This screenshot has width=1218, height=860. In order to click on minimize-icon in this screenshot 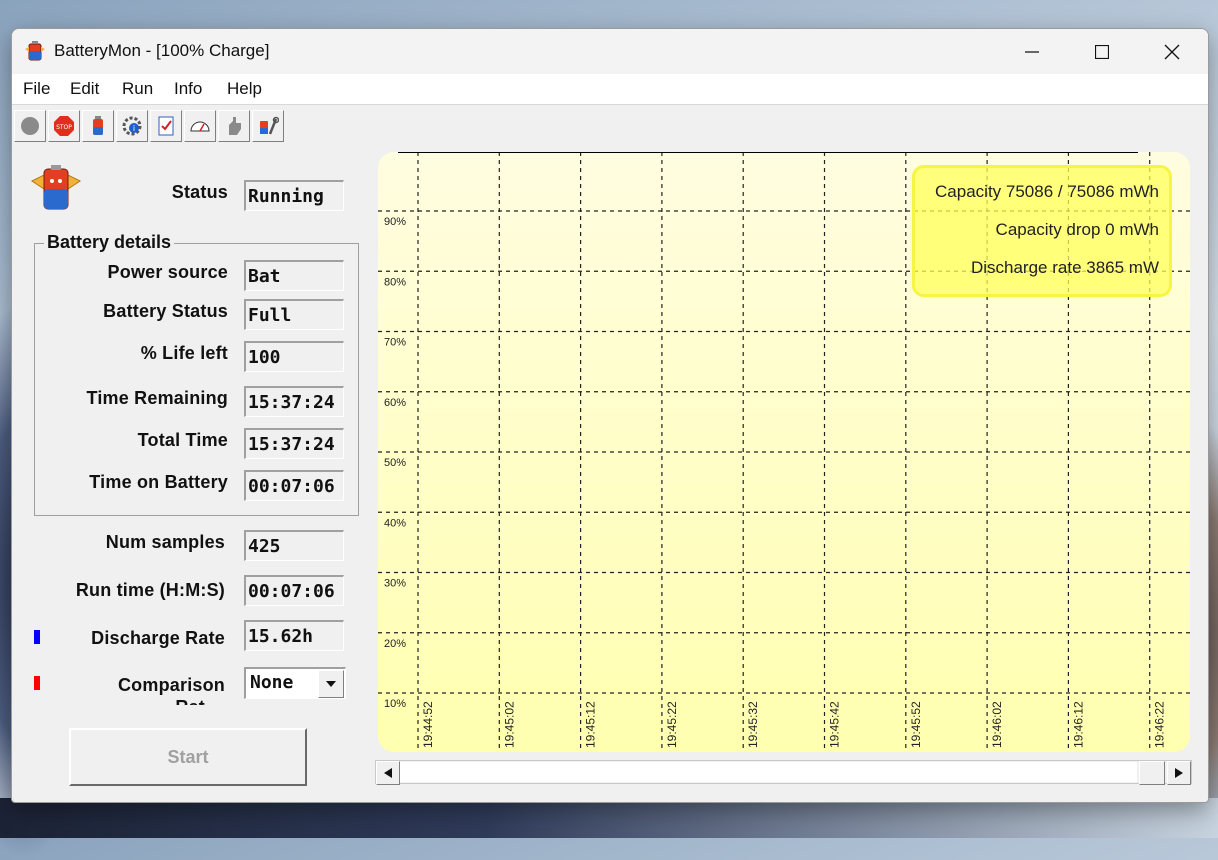, I will do `click(1032, 51)`.